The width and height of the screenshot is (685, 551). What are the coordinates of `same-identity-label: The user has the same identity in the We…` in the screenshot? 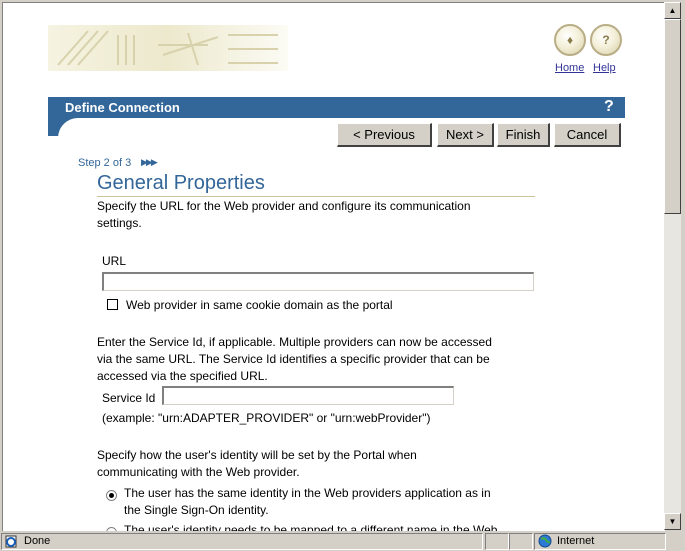 It's located at (307, 493).